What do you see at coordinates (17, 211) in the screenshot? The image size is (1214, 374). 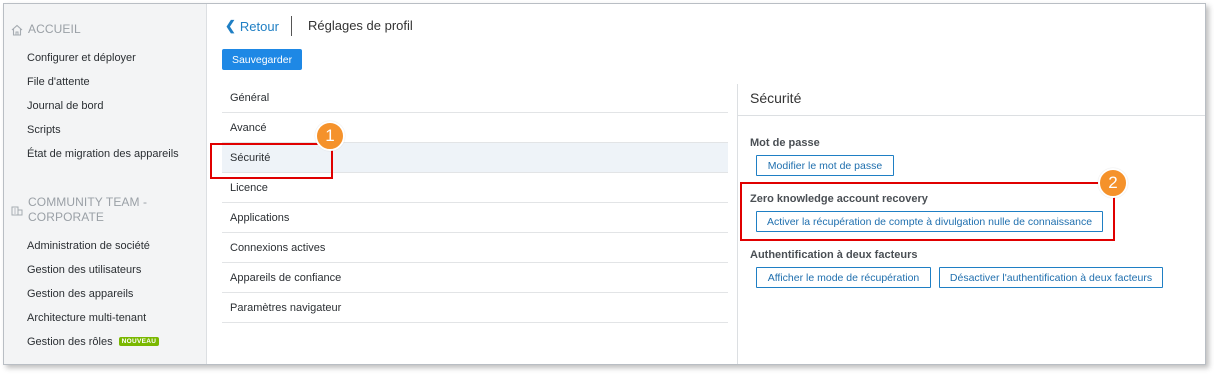 I see `building-icon` at bounding box center [17, 211].